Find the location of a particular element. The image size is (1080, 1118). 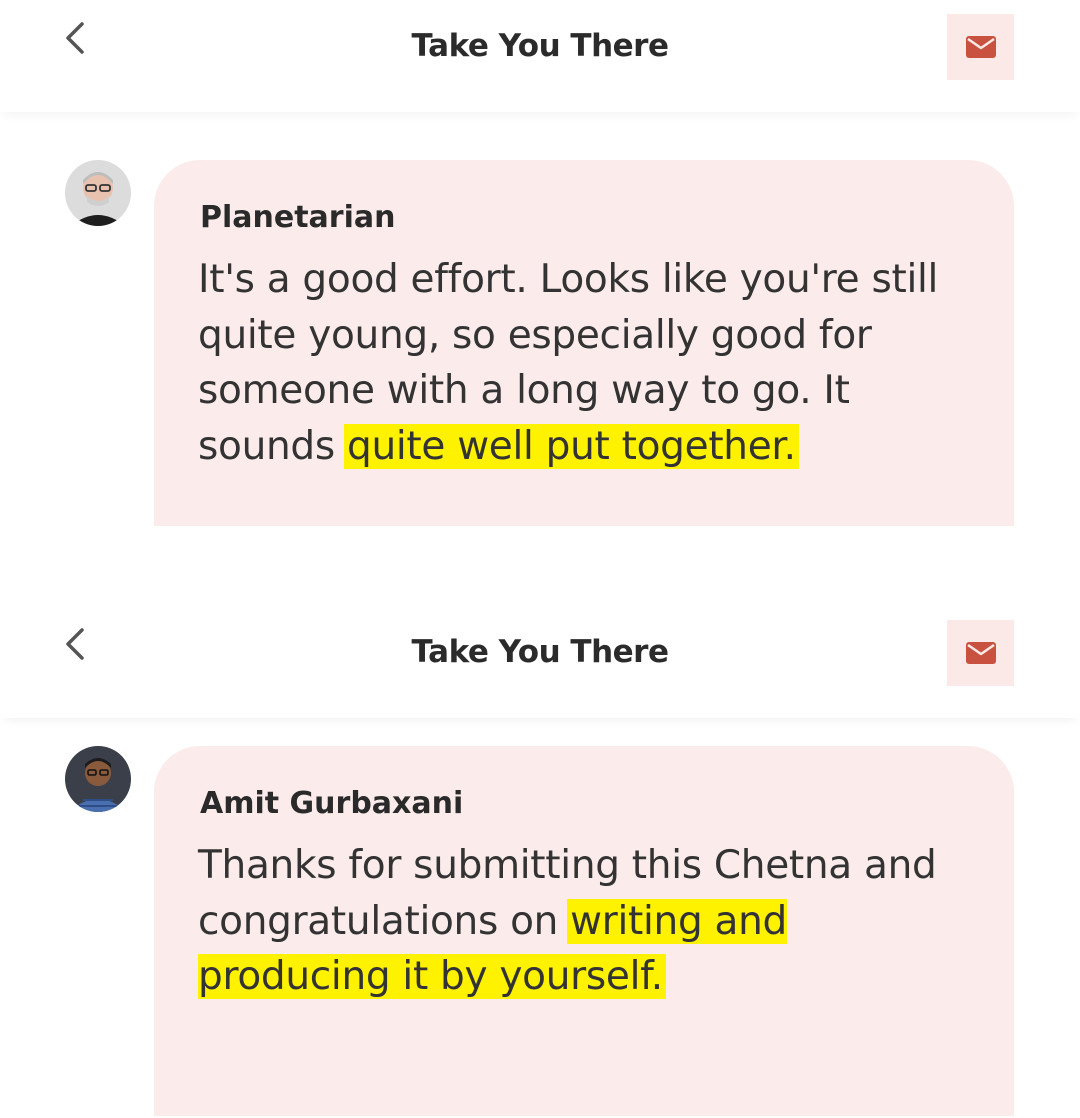

comment-author: Planetarian is located at coordinates (297, 217).